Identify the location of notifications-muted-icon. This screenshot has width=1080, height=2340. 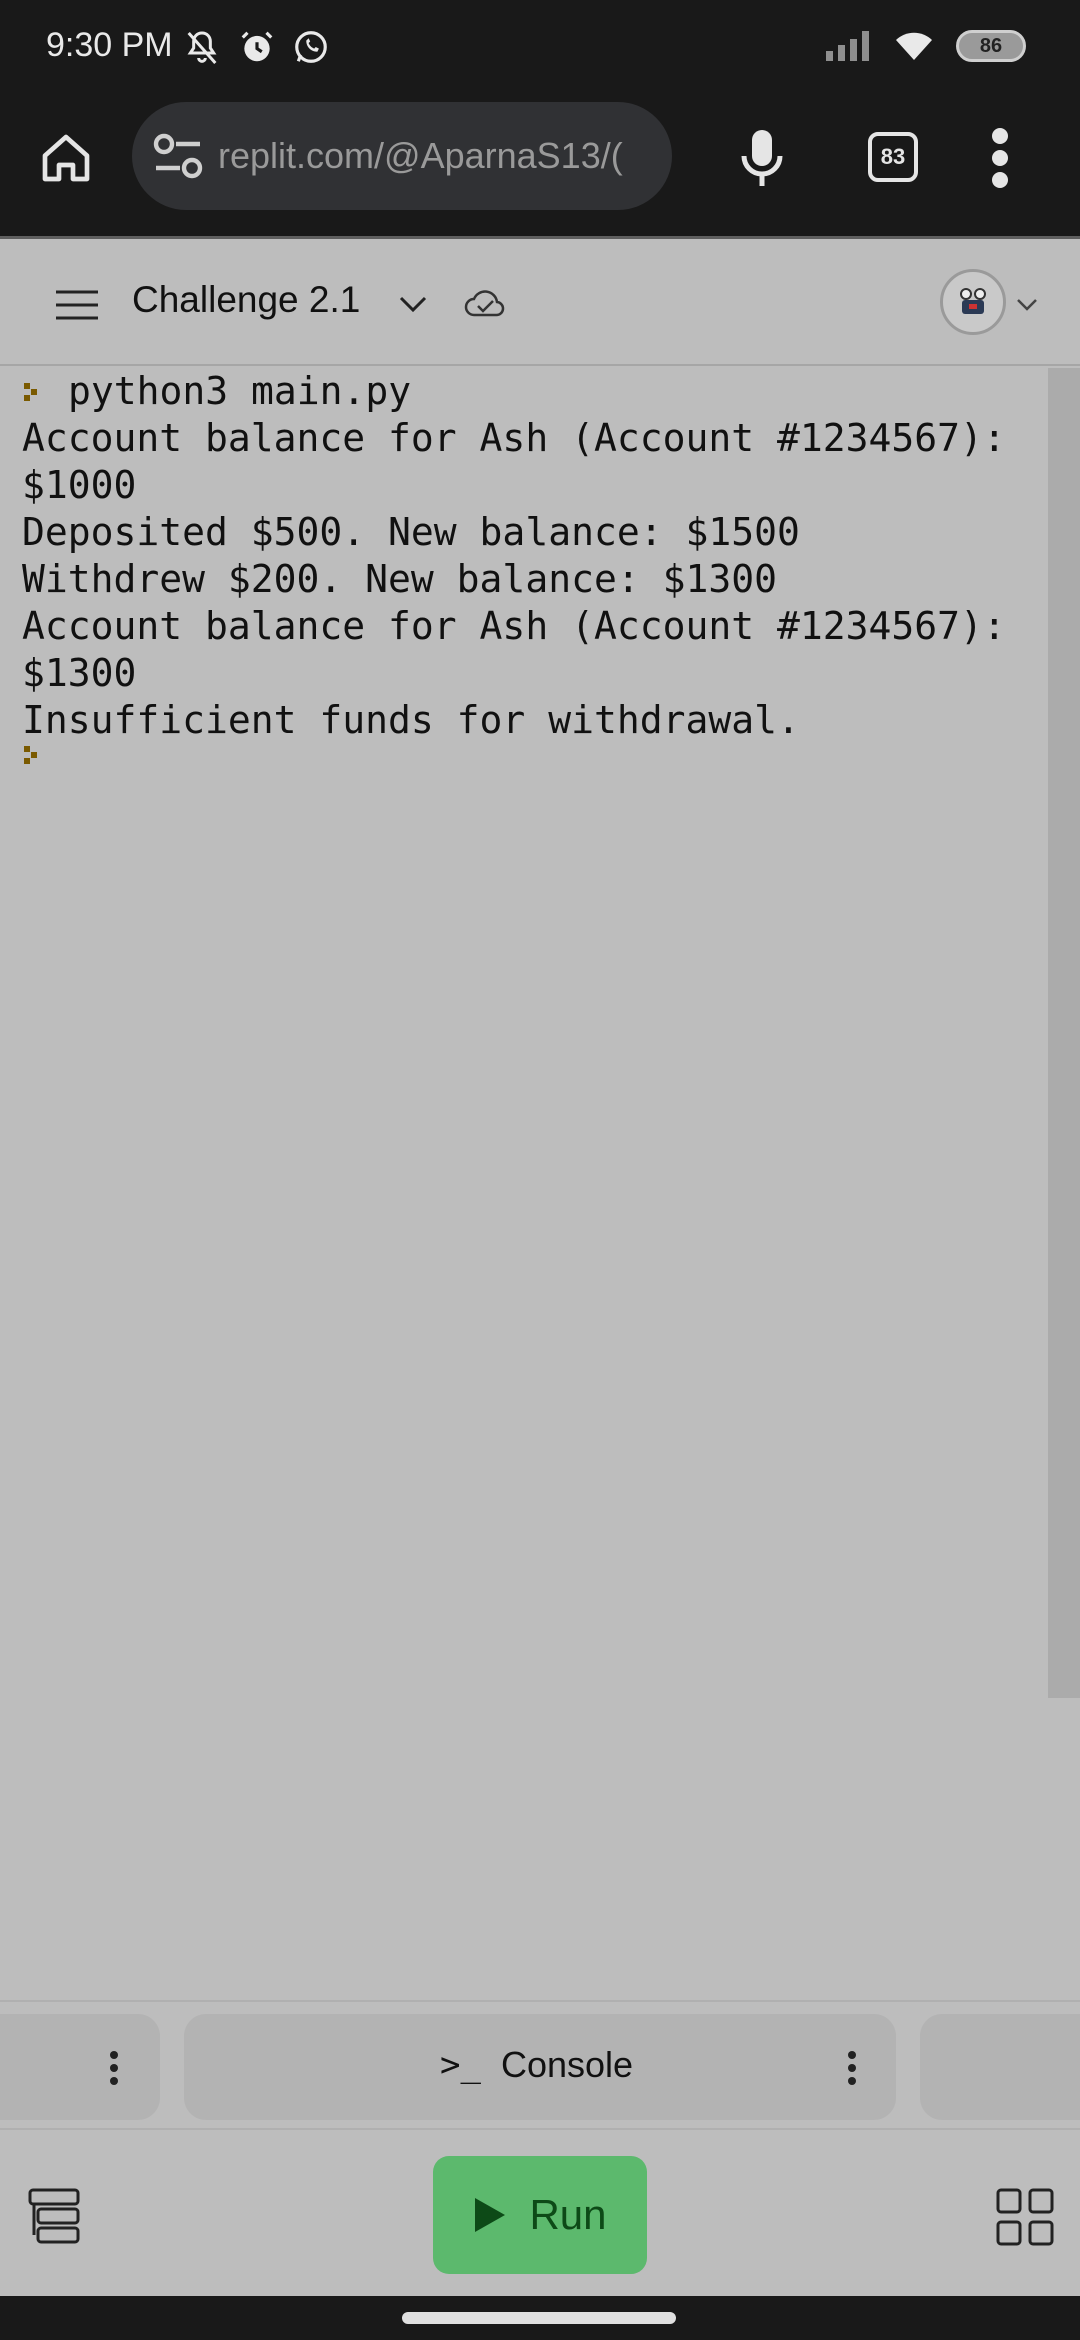
(202, 47).